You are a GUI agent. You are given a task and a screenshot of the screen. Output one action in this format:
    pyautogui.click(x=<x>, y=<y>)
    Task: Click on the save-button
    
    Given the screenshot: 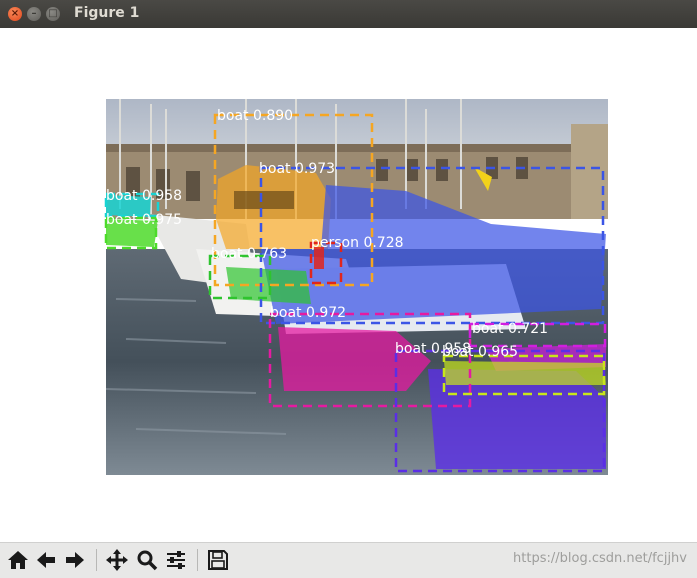 What is the action you would take?
    pyautogui.click(x=218, y=560)
    